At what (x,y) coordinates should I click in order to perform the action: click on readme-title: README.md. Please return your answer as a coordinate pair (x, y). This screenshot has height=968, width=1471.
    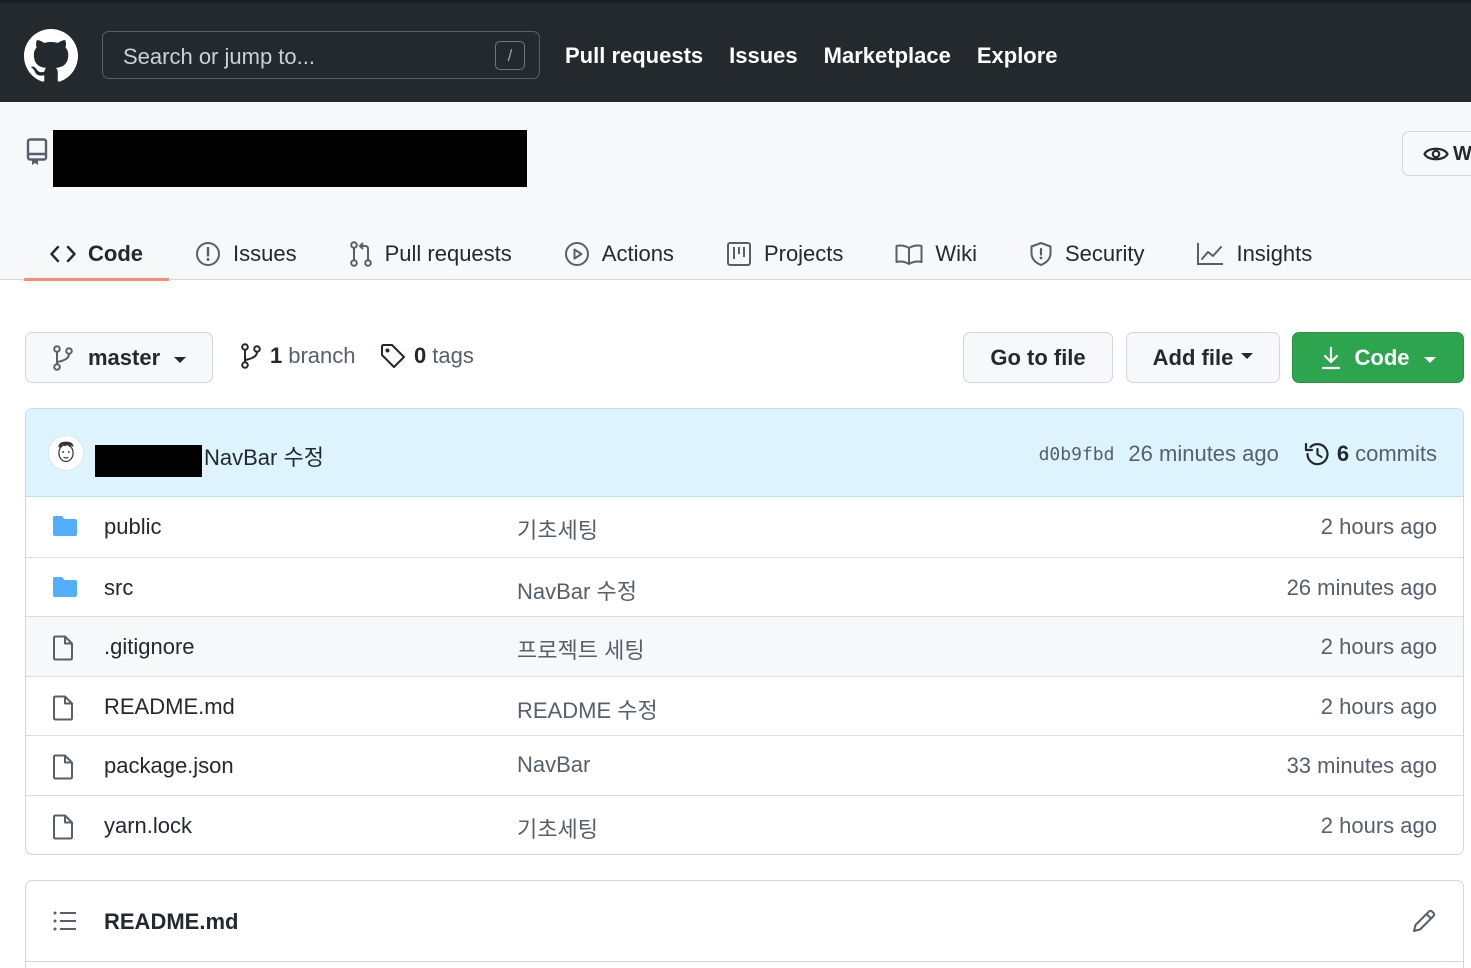
    Looking at the image, I should click on (171, 922).